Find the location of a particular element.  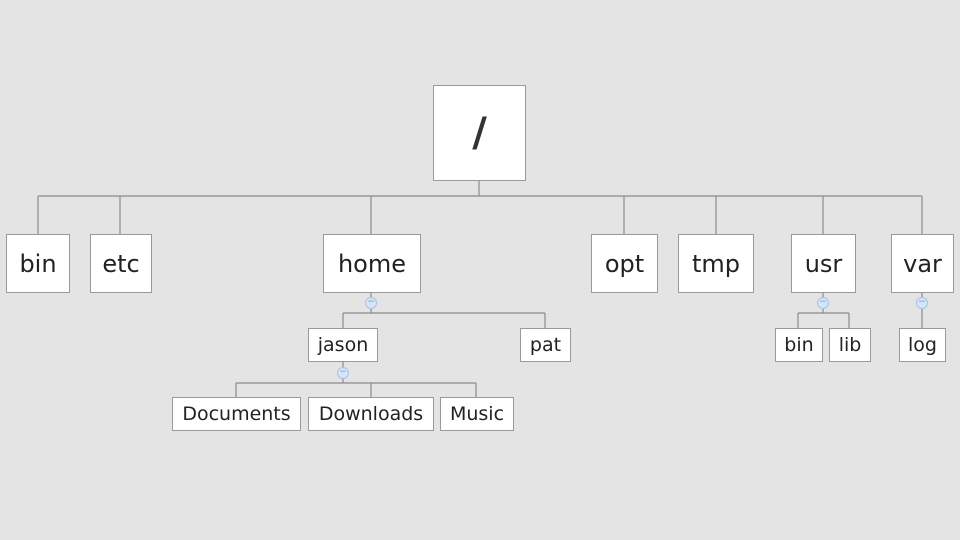

node-opt: opt is located at coordinates (624, 263).